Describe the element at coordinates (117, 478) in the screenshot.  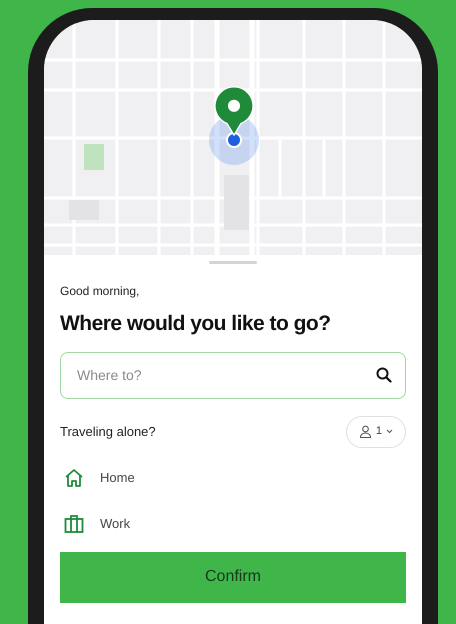
I see `saved-place-link: Home` at that location.